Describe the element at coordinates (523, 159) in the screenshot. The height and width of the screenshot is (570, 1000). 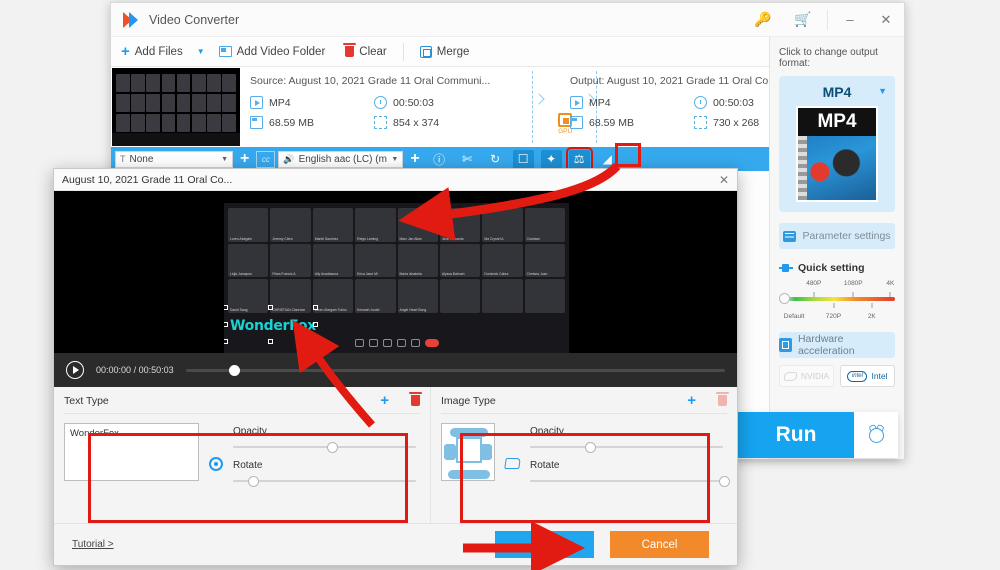
I see `crop-icon: ☐` at that location.